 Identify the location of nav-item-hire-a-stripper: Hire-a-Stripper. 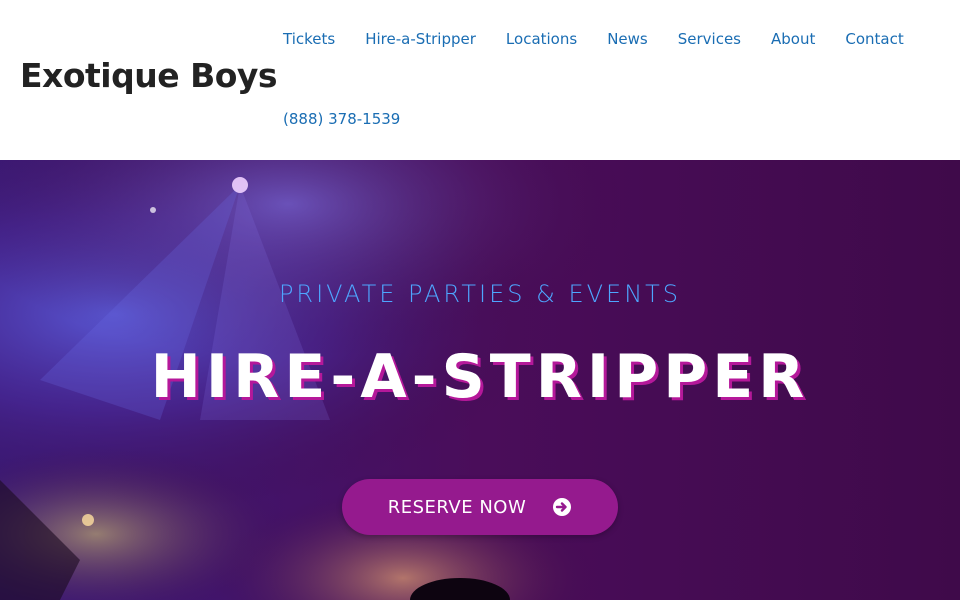
(420, 39).